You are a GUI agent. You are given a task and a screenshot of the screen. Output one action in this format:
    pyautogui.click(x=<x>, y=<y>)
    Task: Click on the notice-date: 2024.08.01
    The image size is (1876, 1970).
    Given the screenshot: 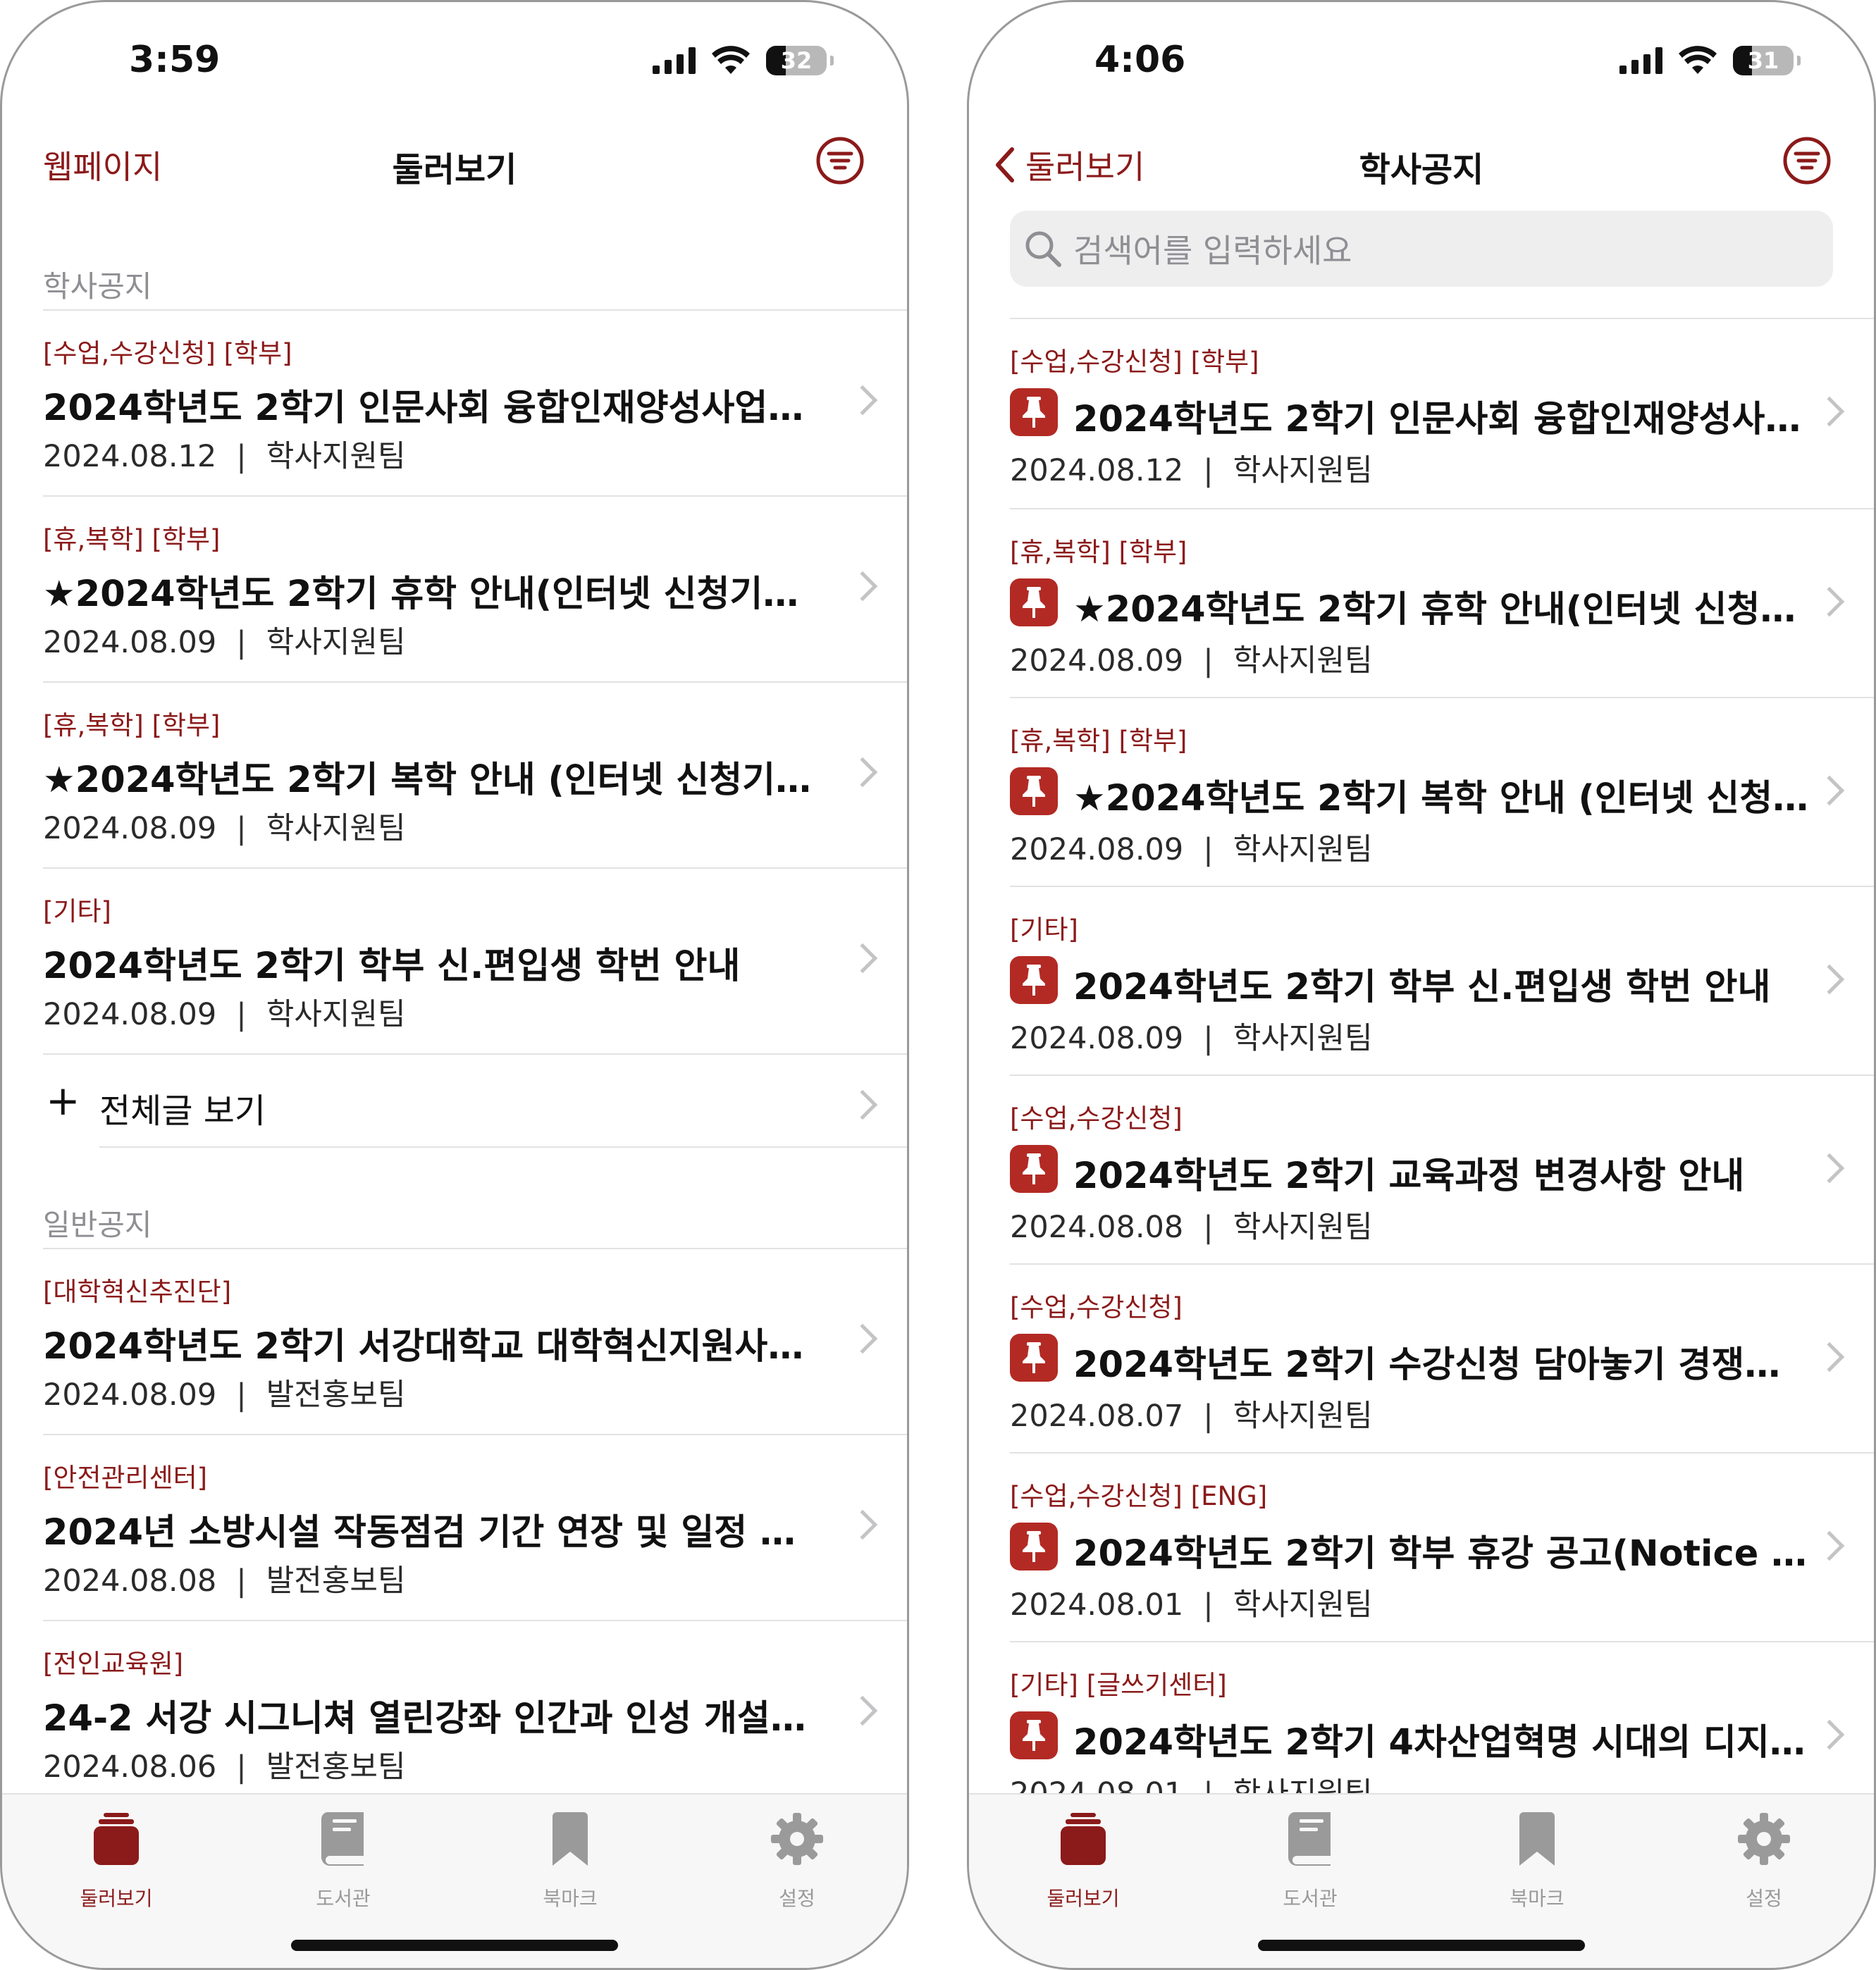 What is the action you would take?
    pyautogui.click(x=1097, y=1605)
    